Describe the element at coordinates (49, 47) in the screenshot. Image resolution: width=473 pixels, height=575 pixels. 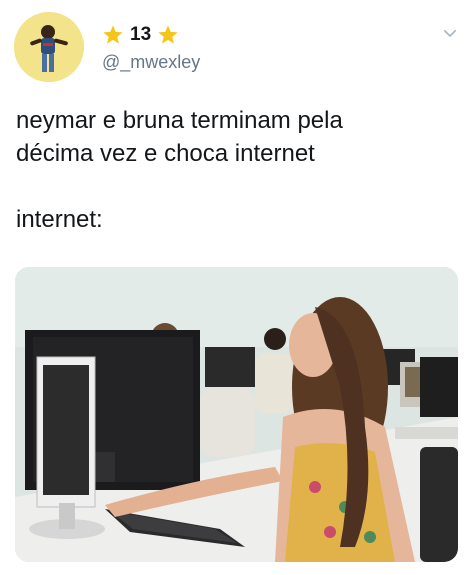
I see `avatar` at that location.